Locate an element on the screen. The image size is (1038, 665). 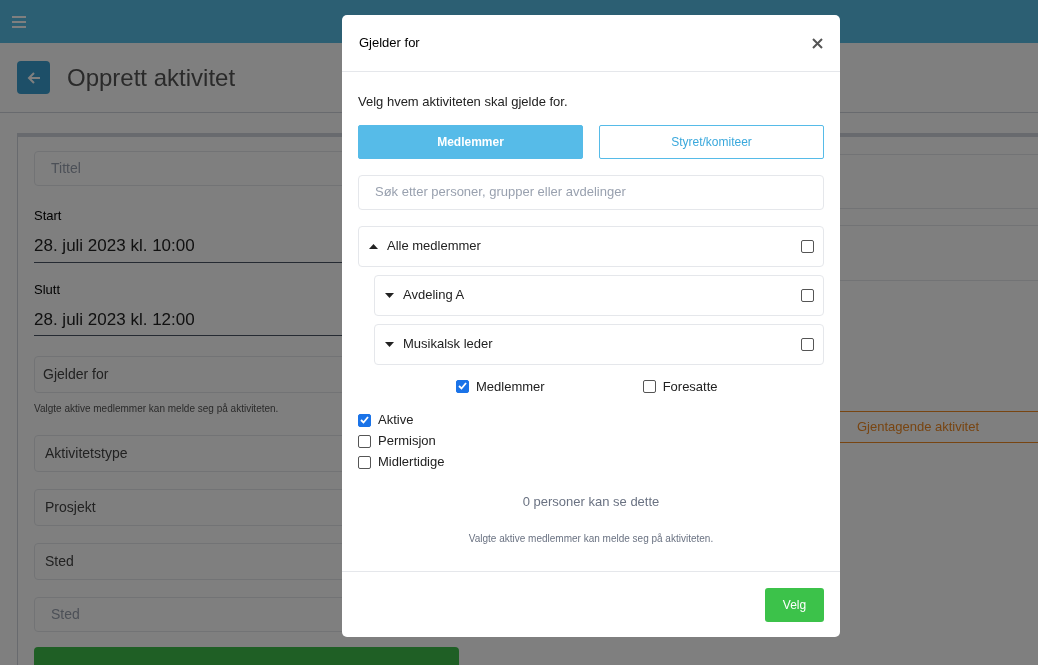
checkbox-label: Aktive is located at coordinates (396, 420).